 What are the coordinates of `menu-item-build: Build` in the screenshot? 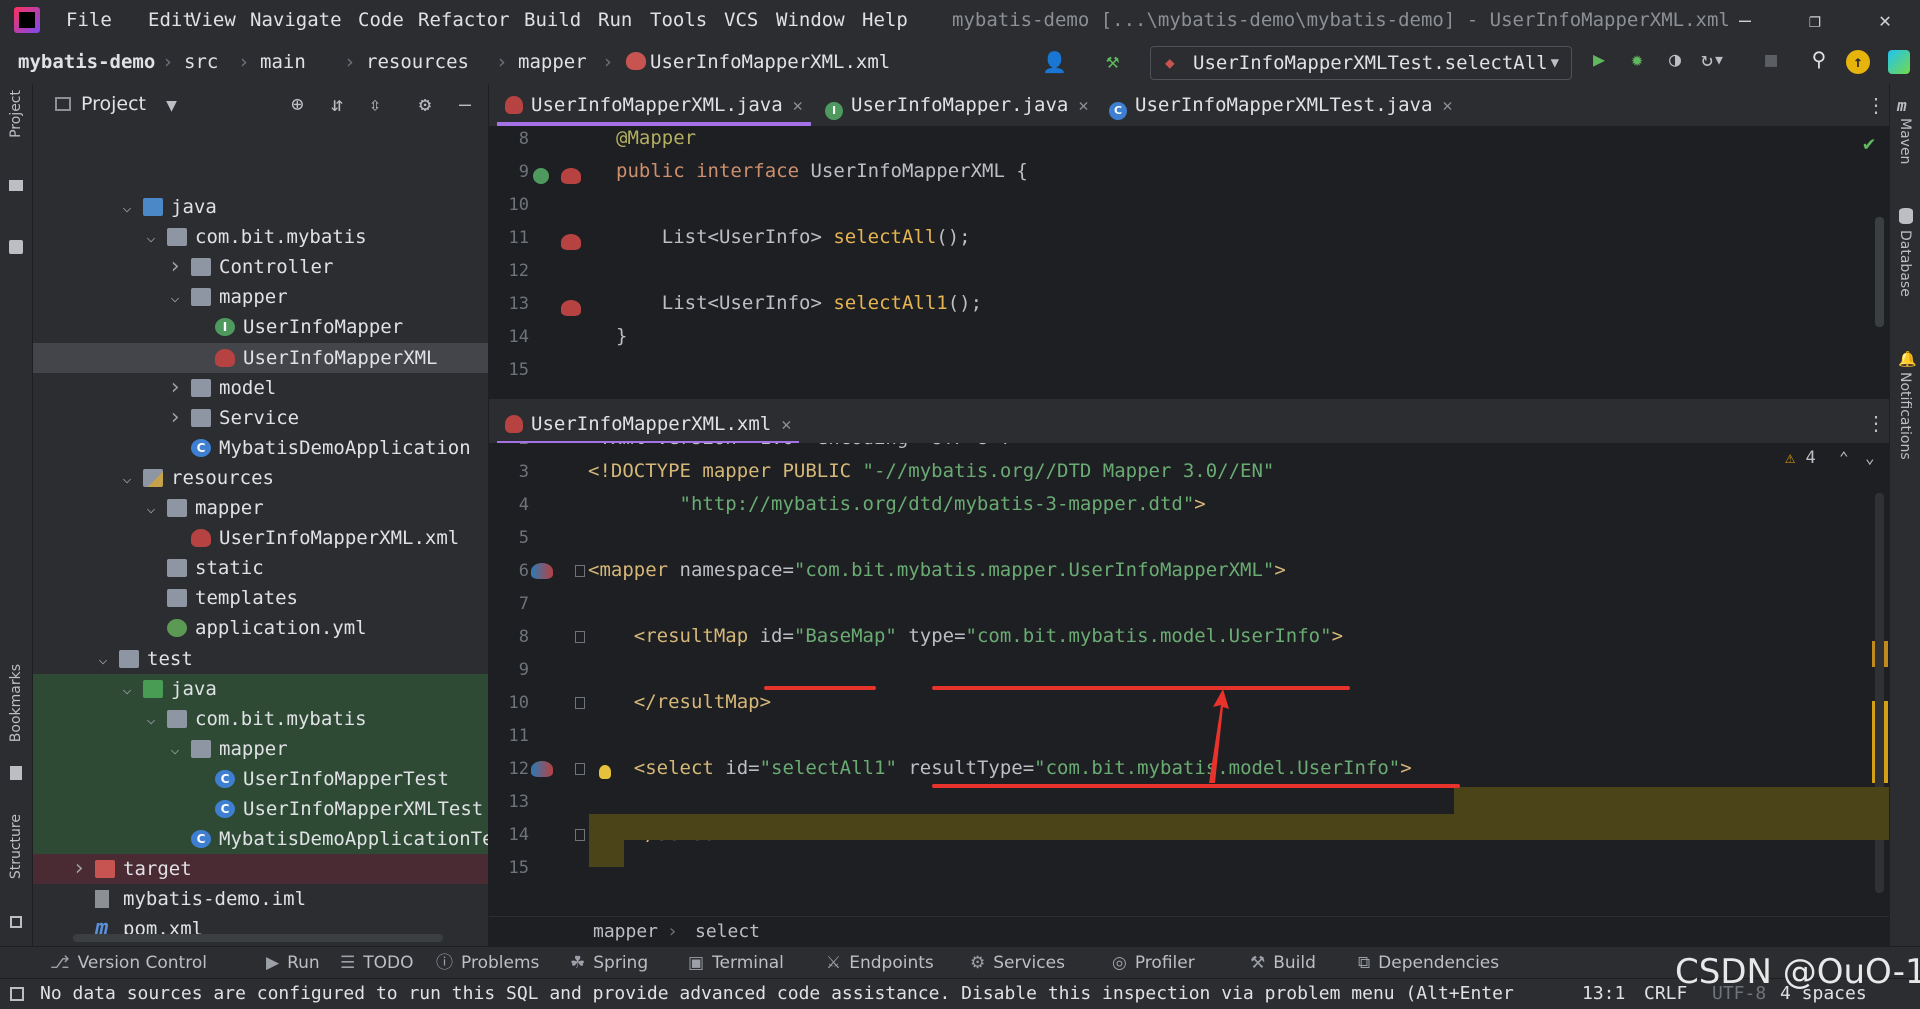 It's located at (552, 20).